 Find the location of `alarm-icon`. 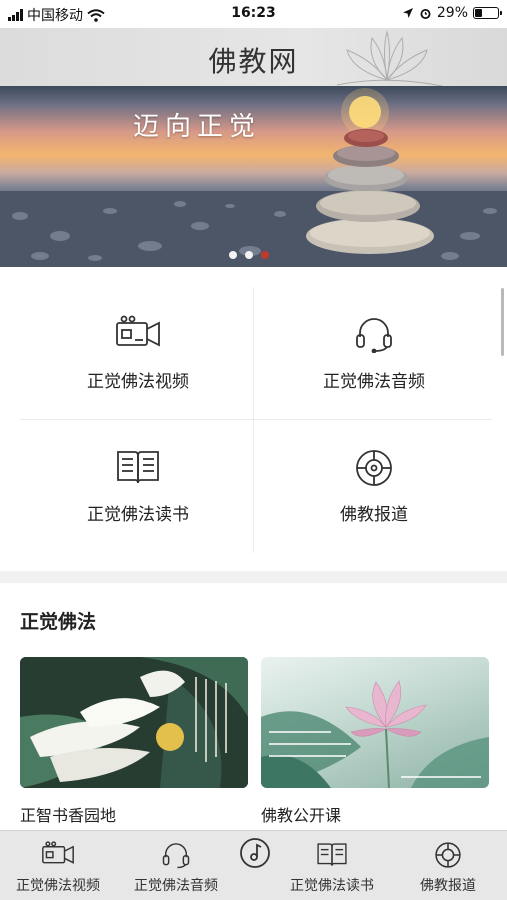

alarm-icon is located at coordinates (425, 13).